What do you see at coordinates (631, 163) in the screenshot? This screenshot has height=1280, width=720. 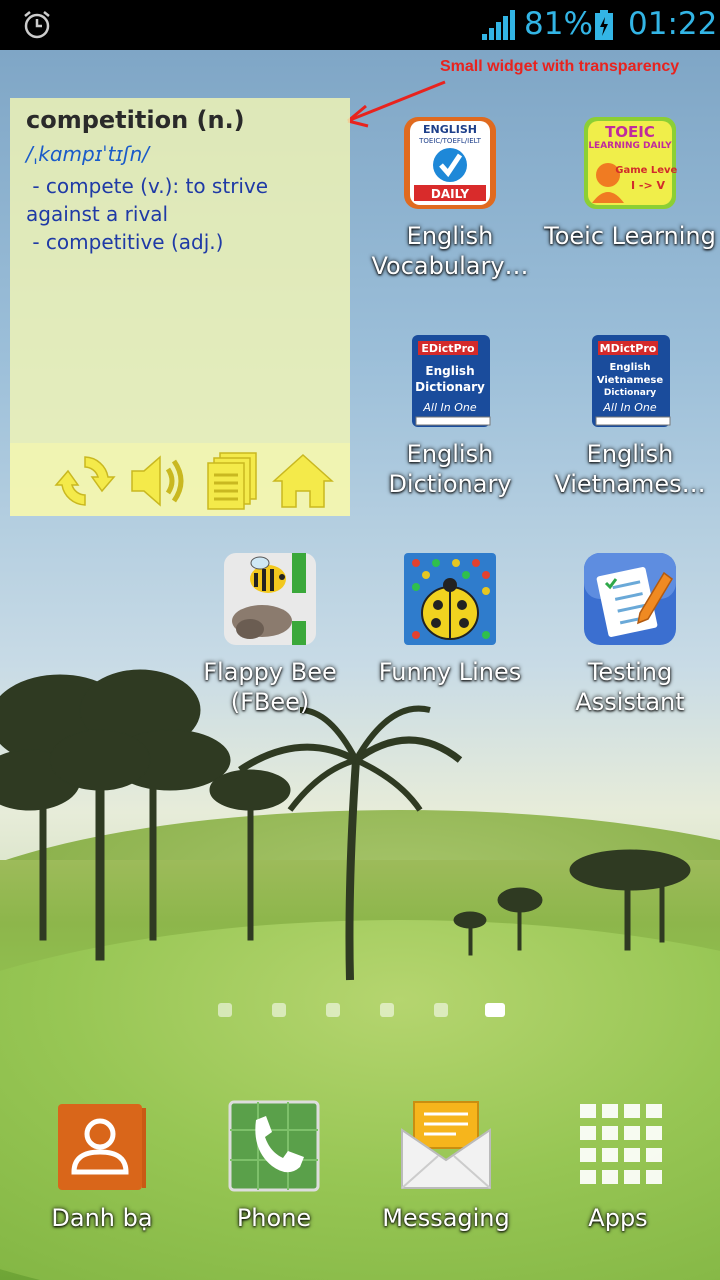 I see `toeic-learning-daily-icon: TOEIC LEARNING DAILY Game Level I -> V` at bounding box center [631, 163].